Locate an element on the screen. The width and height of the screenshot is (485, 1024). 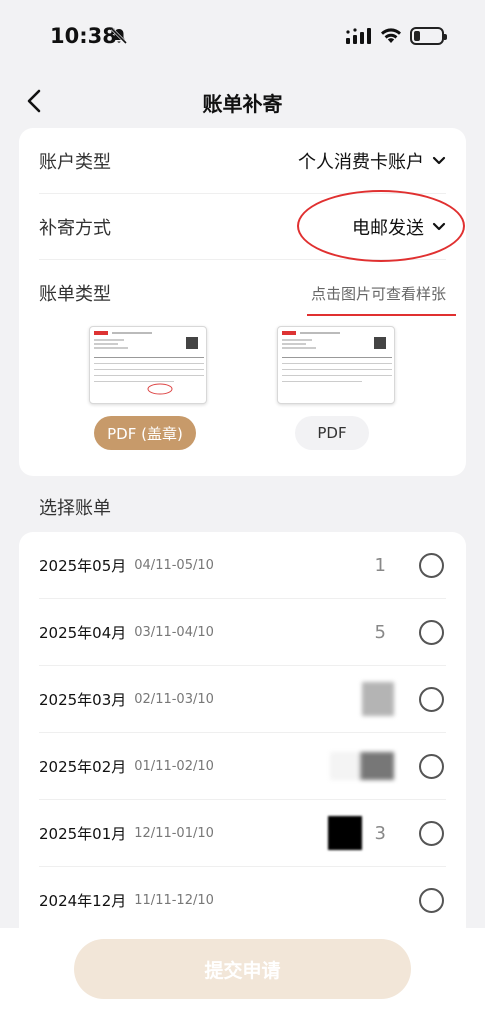
sample-hint-text: 点击图片可查看样张 is located at coordinates (378, 293).